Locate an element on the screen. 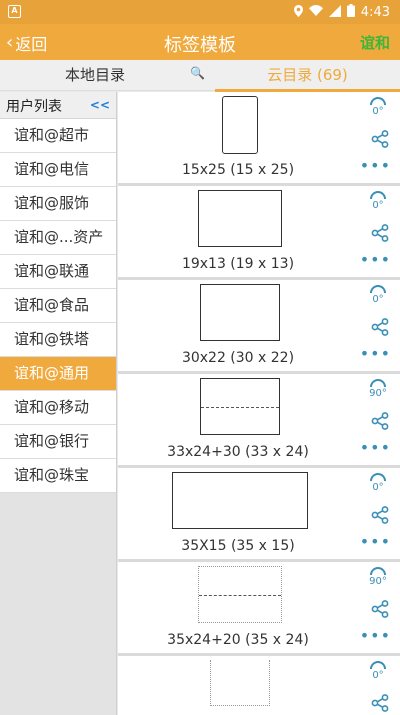 The height and width of the screenshot is (715, 400). template-card: 35x24+20 (35 x 24) 90° ••• is located at coordinates (259, 609).